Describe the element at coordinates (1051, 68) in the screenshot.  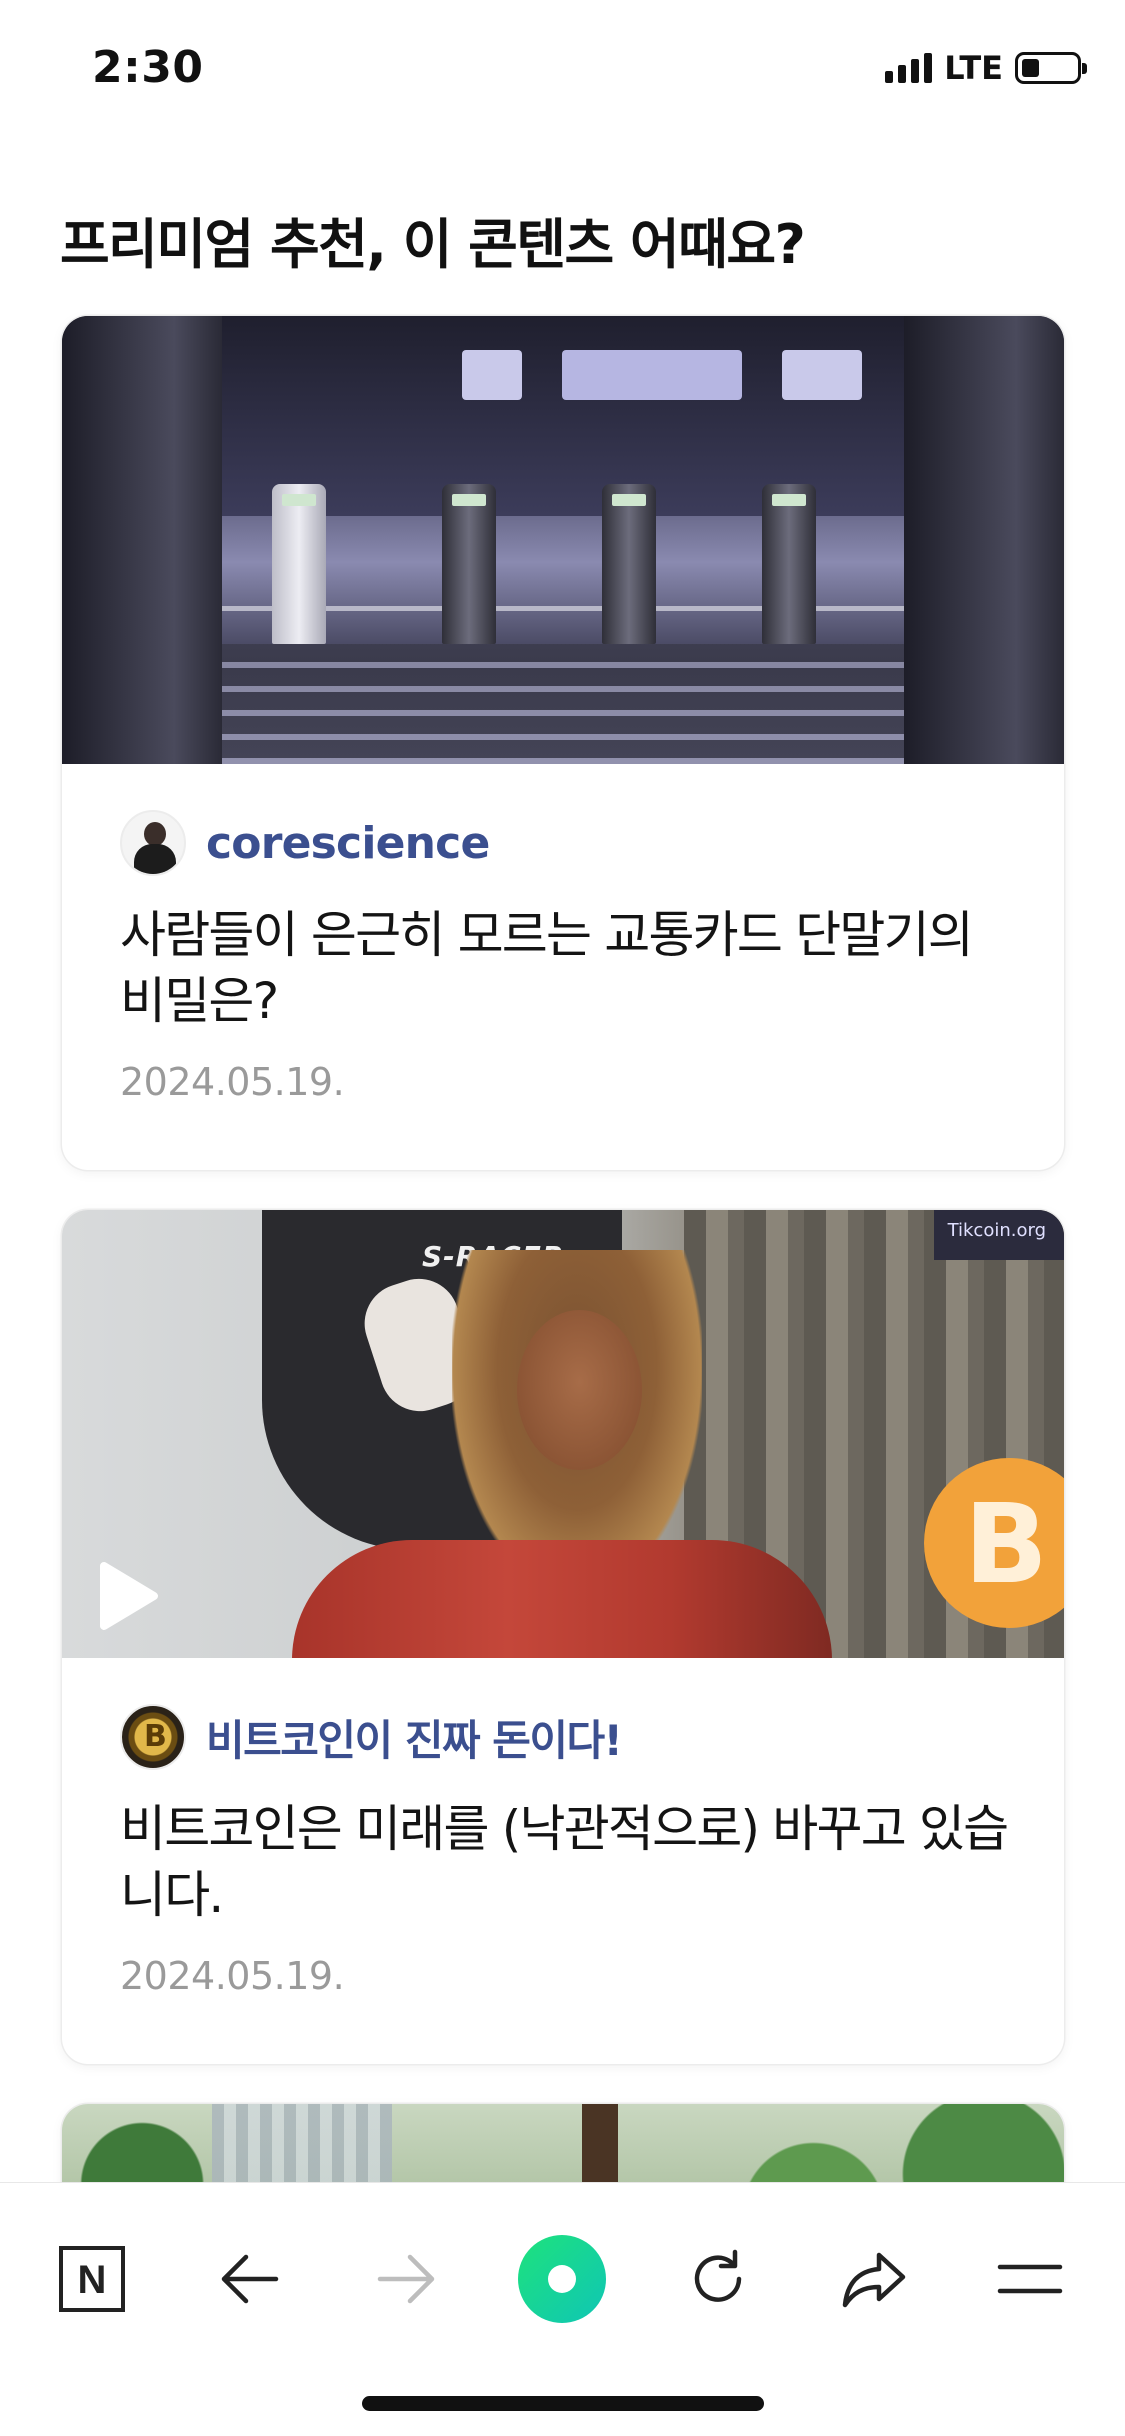
I see `battery-icon` at that location.